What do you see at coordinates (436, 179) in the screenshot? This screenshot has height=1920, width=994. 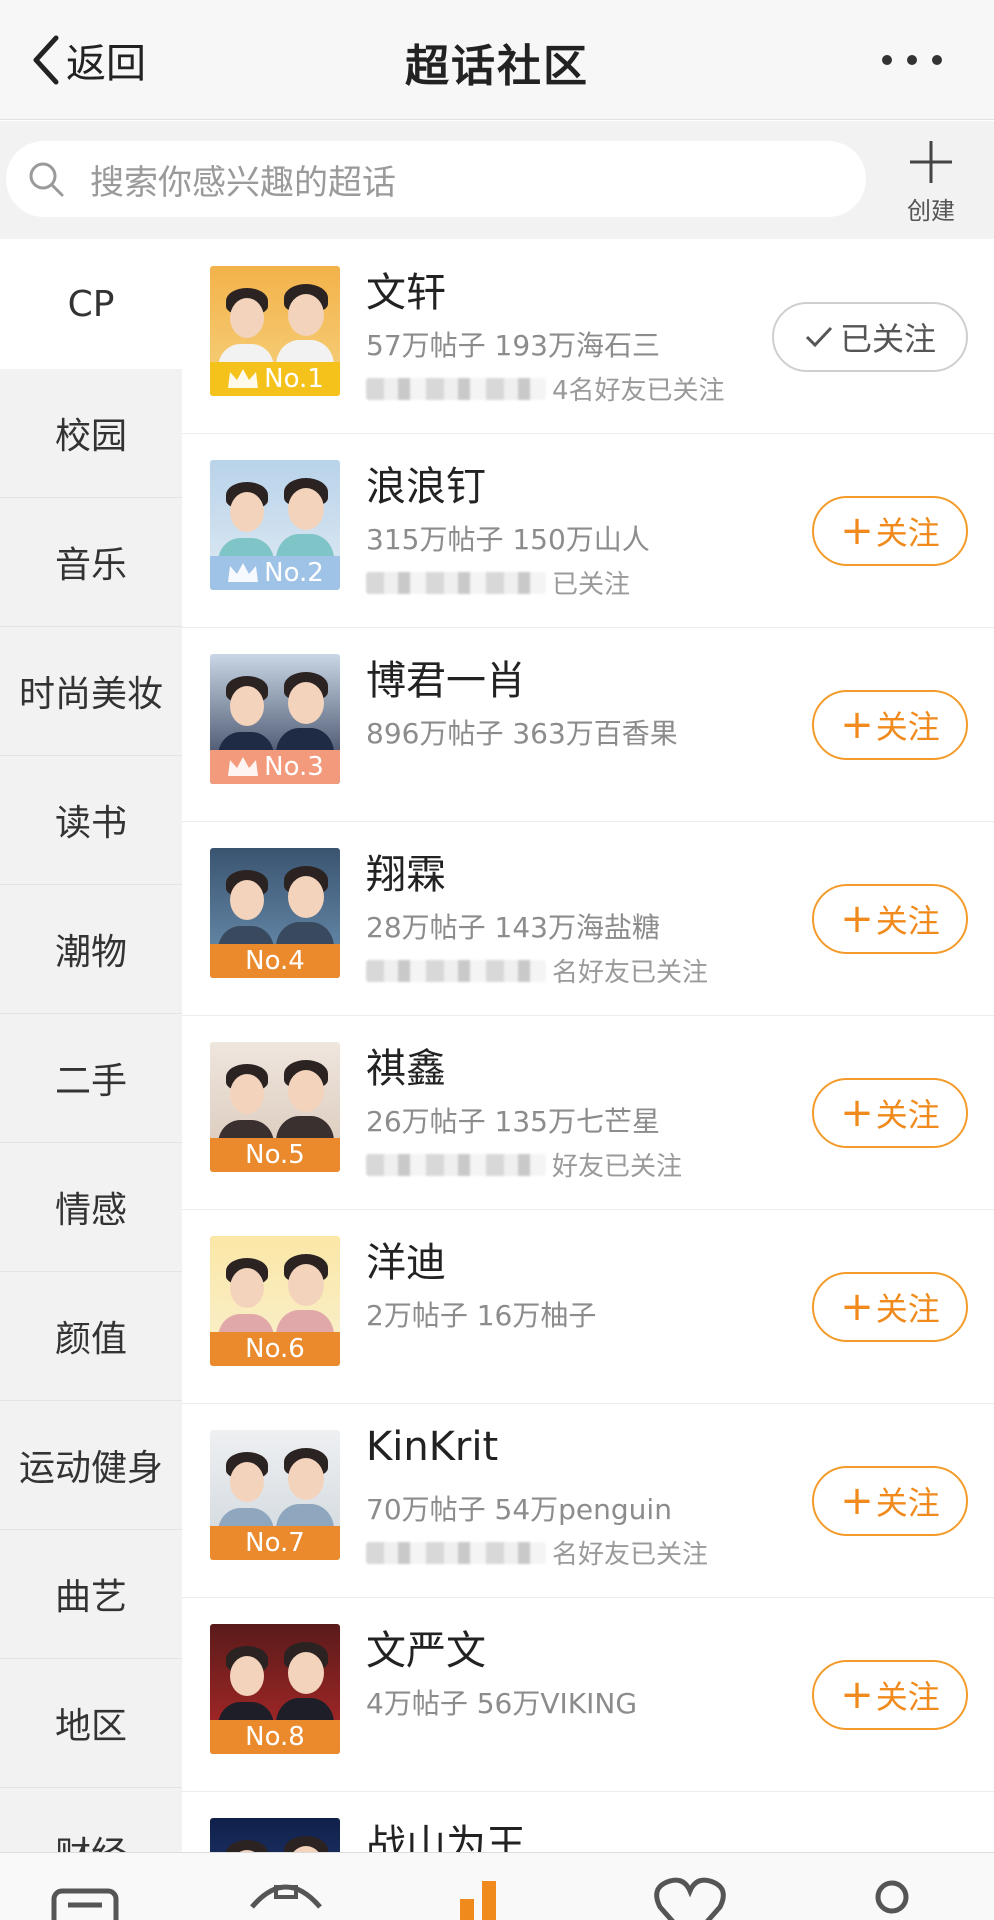 I see `search-input: 搜索你感兴趣的超话` at bounding box center [436, 179].